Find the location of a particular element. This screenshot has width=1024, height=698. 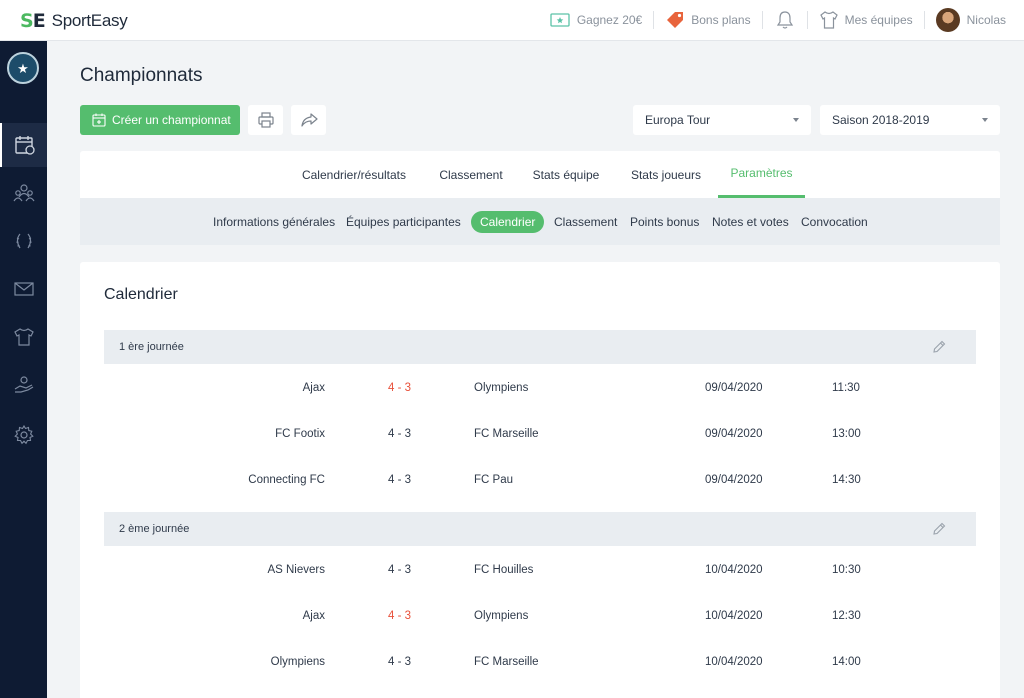

create-championship-button: Créer un championnat is located at coordinates (160, 120).